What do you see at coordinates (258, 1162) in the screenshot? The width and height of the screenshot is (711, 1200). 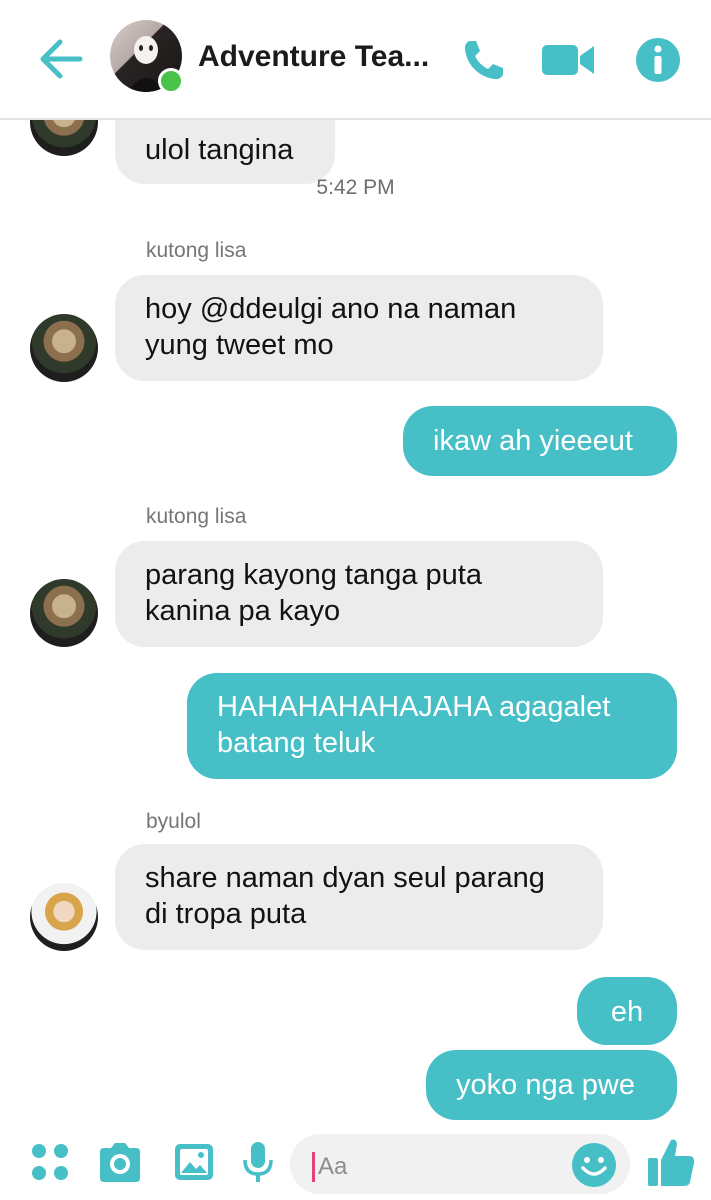 I see `microphone-icon` at bounding box center [258, 1162].